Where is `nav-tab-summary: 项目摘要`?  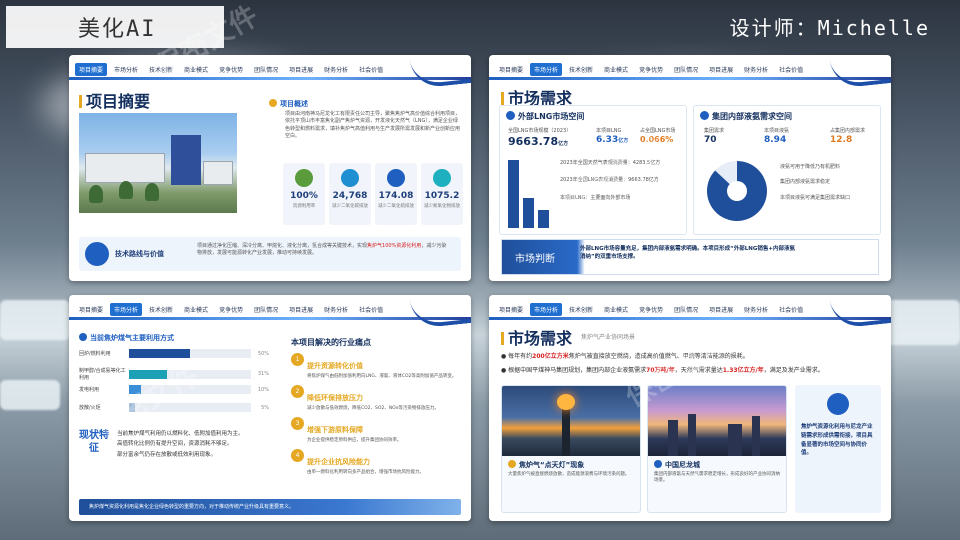
nav-tab-summary: 项目摘要 is located at coordinates (91, 69).